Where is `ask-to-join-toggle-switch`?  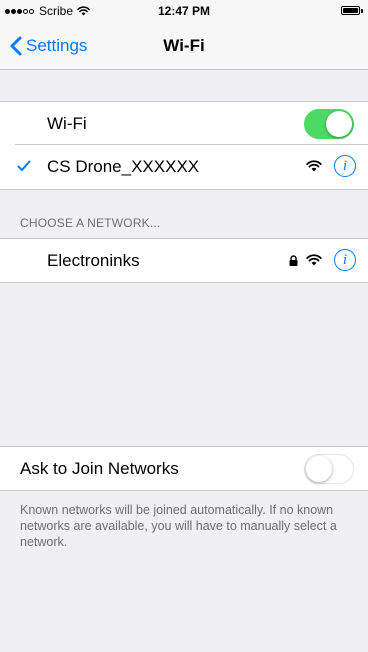 ask-to-join-toggle-switch is located at coordinates (329, 469).